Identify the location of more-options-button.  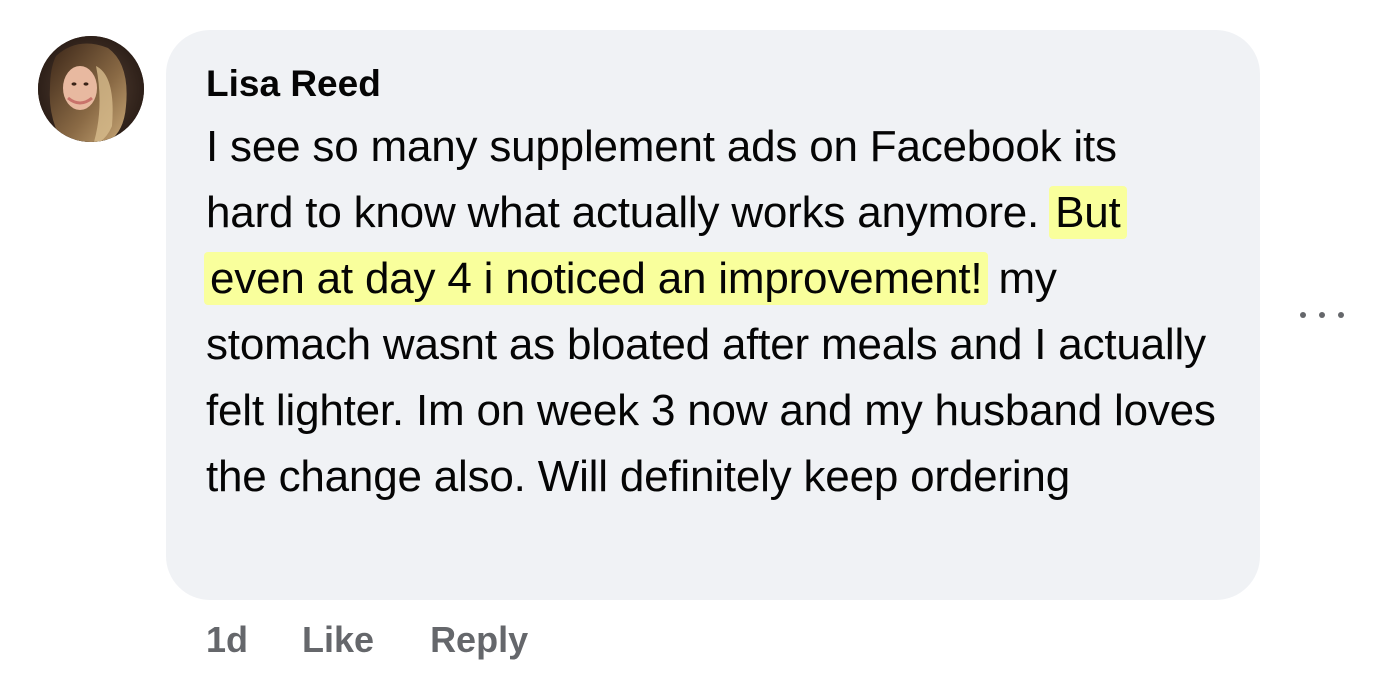
(1322, 315).